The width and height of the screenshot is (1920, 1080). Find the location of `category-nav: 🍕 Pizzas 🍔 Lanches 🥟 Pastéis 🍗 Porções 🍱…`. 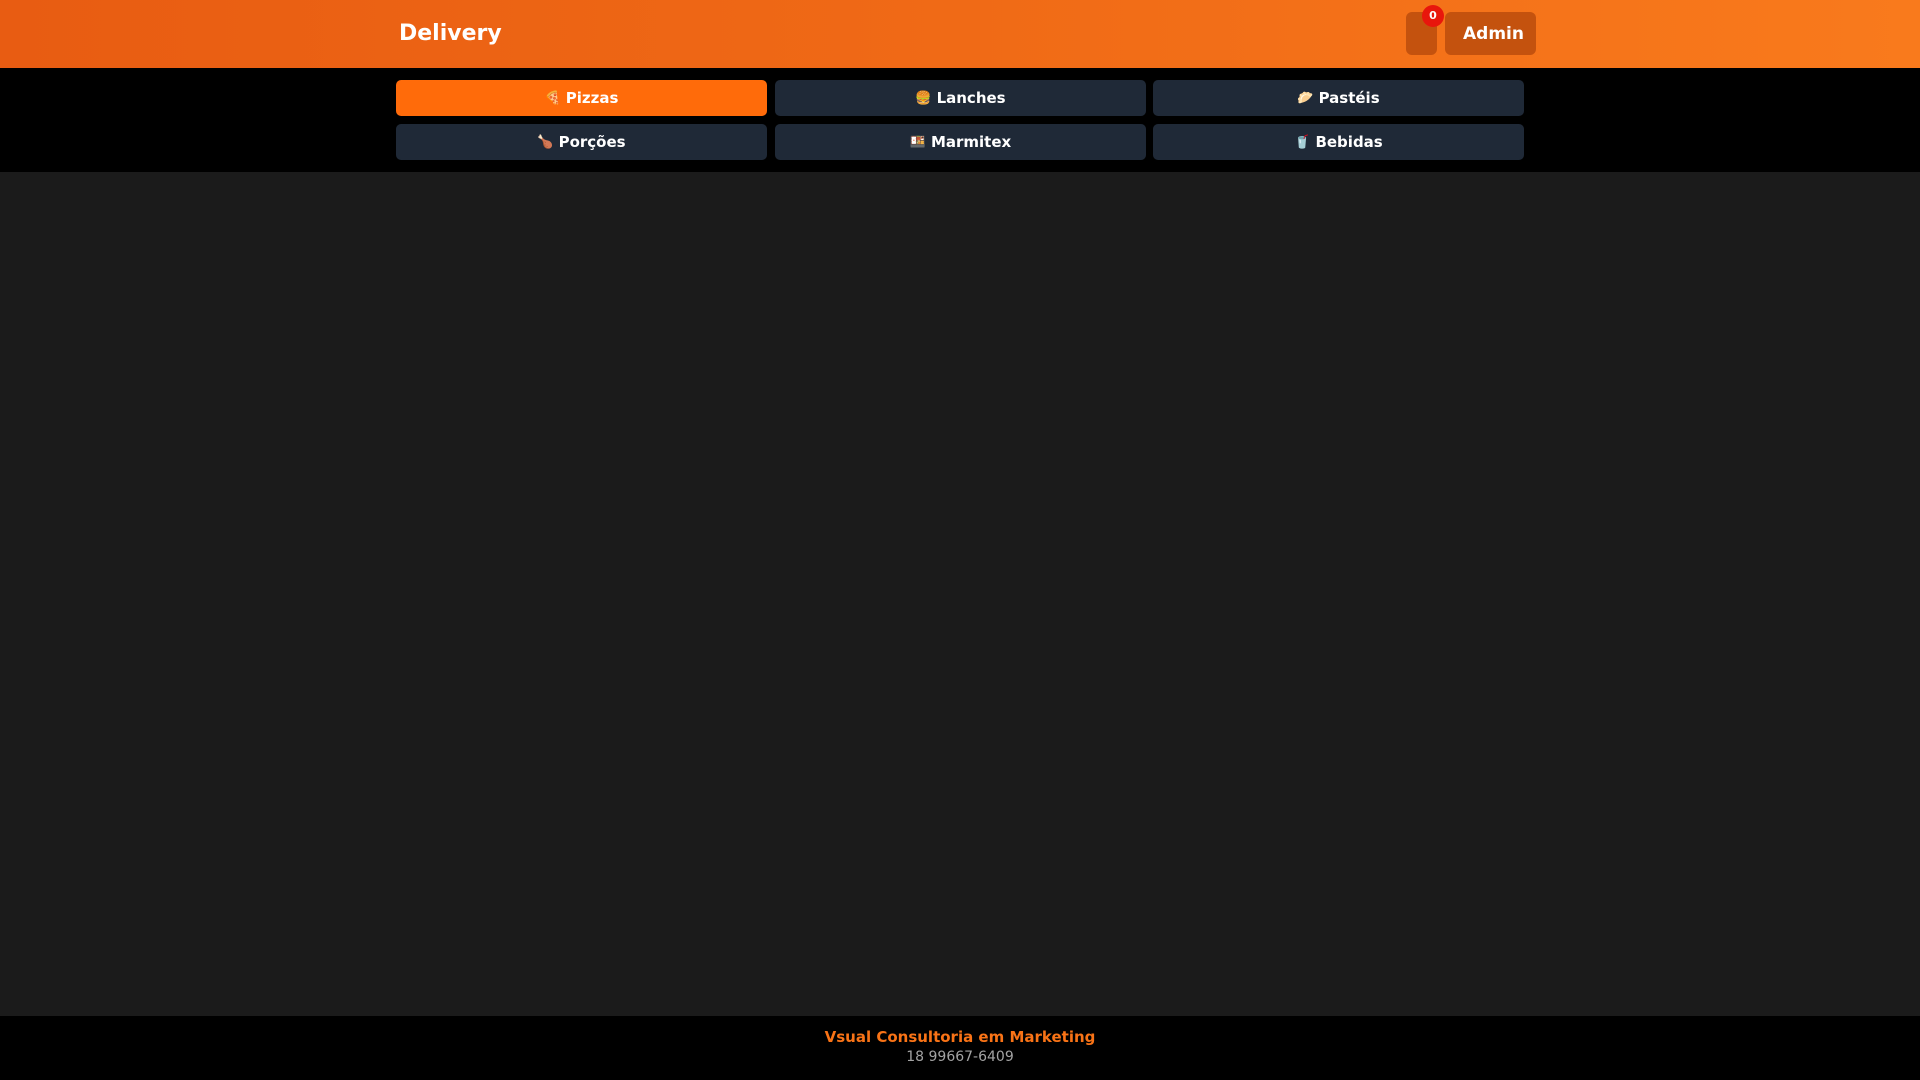

category-nav: 🍕 Pizzas 🍔 Lanches 🥟 Pastéis 🍗 Porções 🍱… is located at coordinates (960, 120).